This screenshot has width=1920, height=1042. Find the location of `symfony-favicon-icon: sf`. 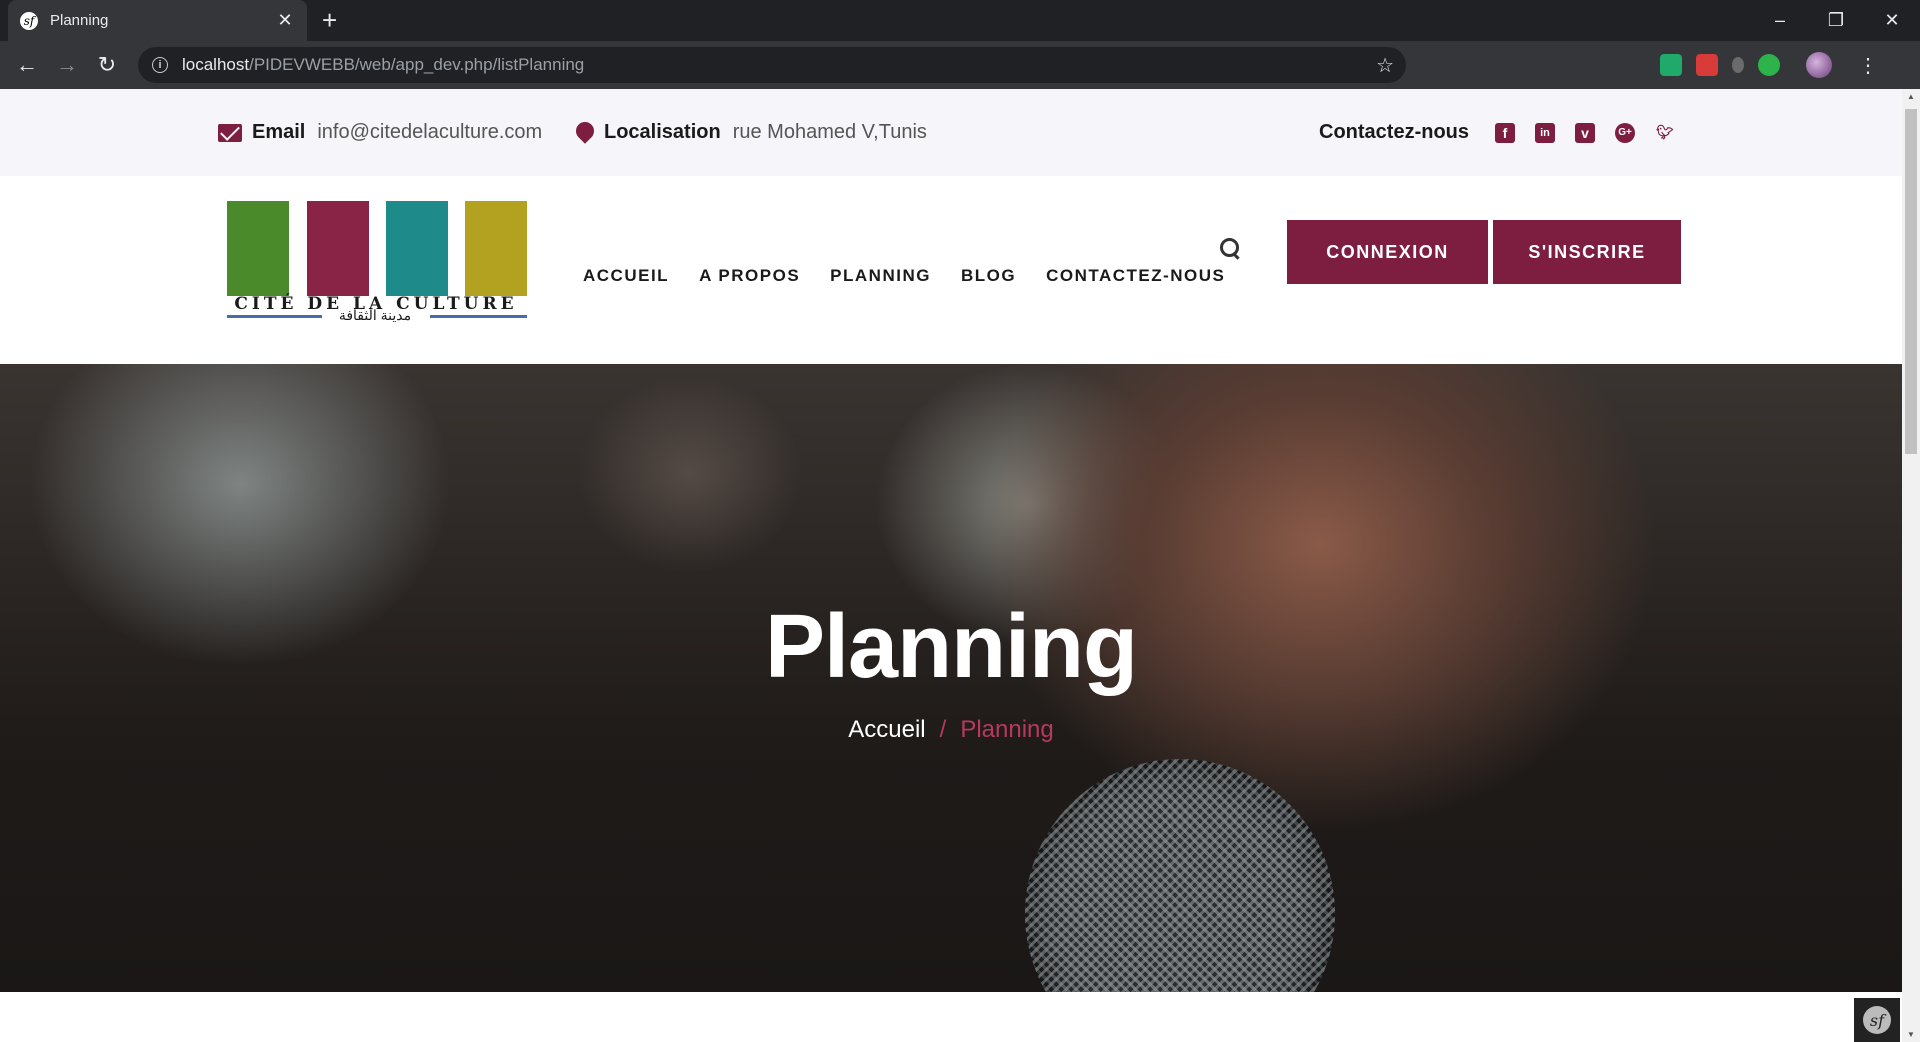

symfony-favicon-icon: sf is located at coordinates (29, 20).